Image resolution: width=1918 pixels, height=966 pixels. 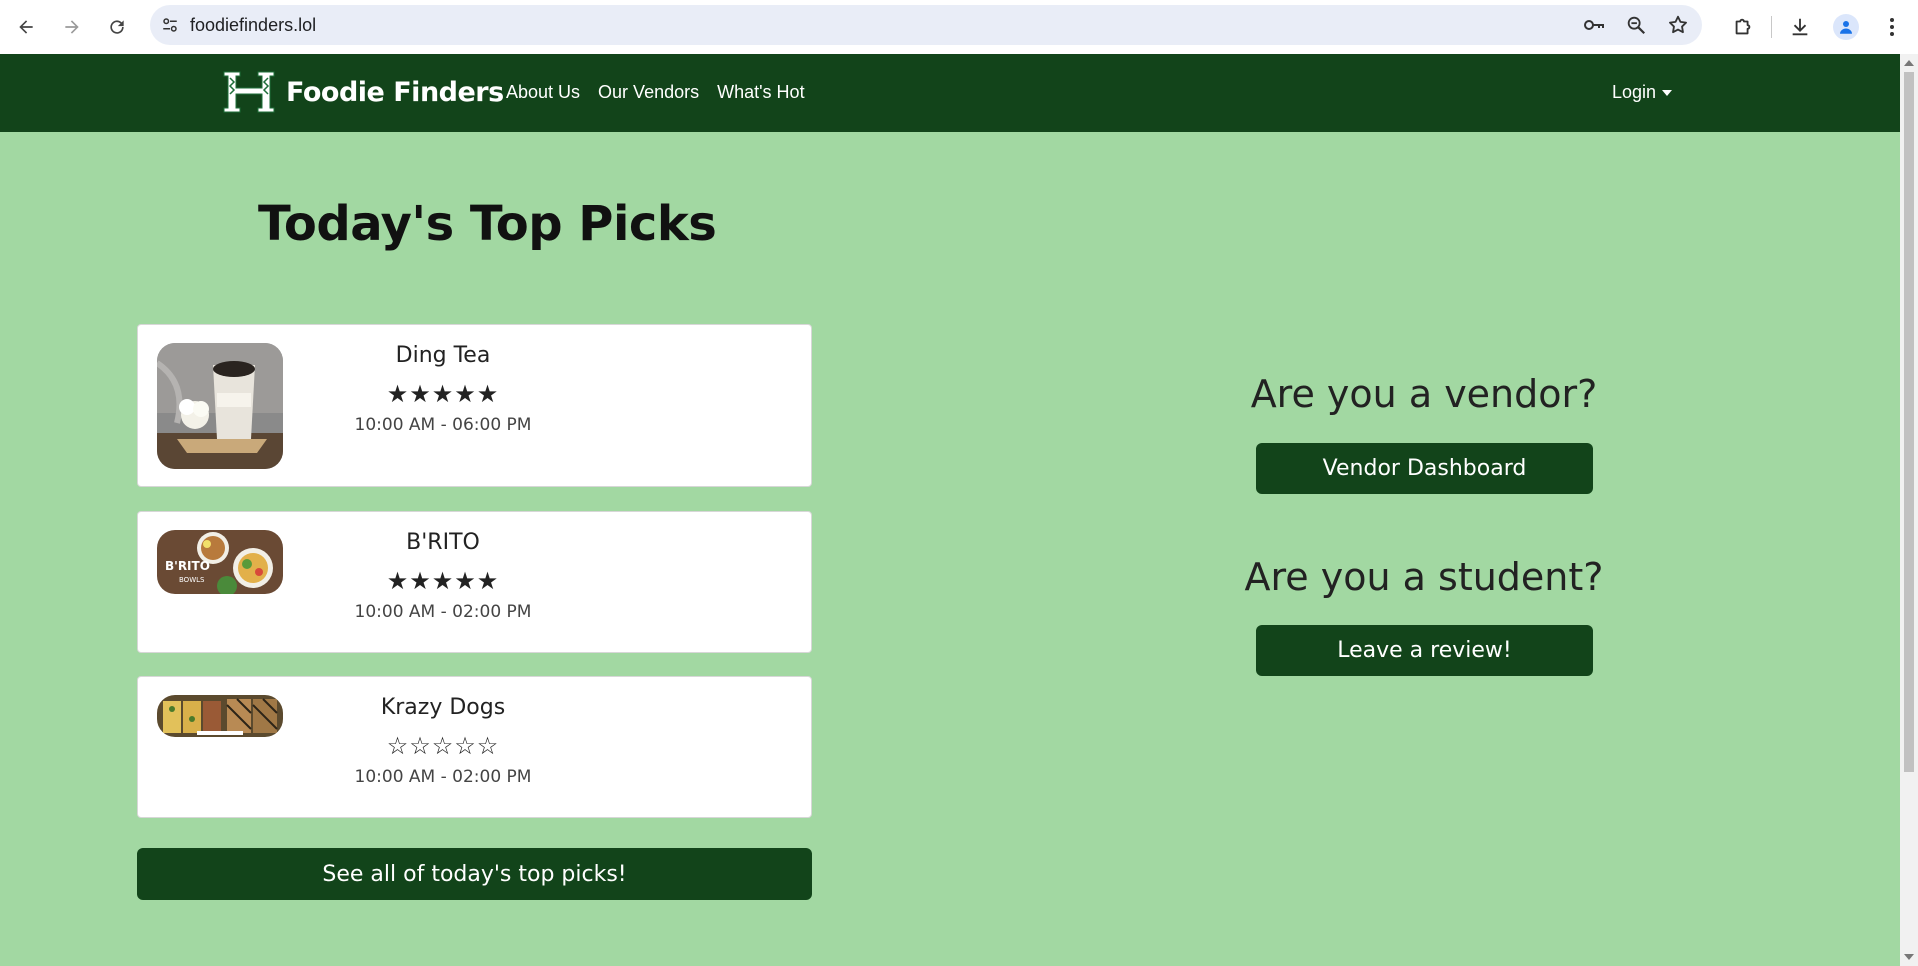 I want to click on browser-toolbar: foodiefinders.lol, so click(x=959, y=27).